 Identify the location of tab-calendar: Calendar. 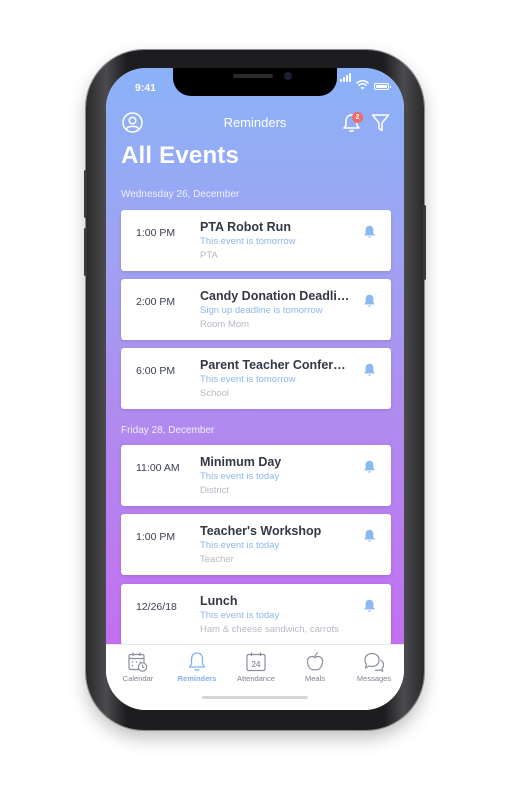
(138, 670).